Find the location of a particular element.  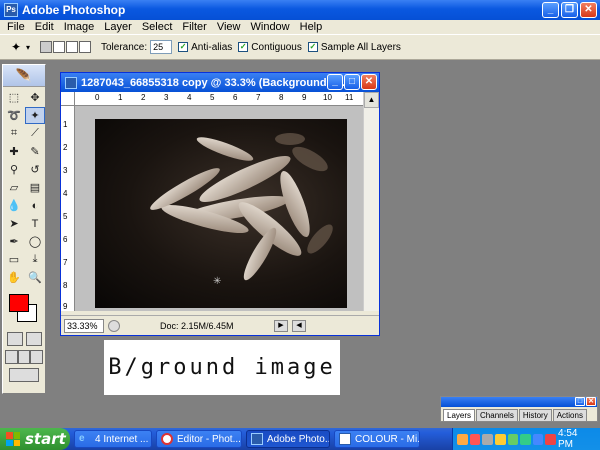

gradient-tool-icon: ▤ is located at coordinates (35, 187).